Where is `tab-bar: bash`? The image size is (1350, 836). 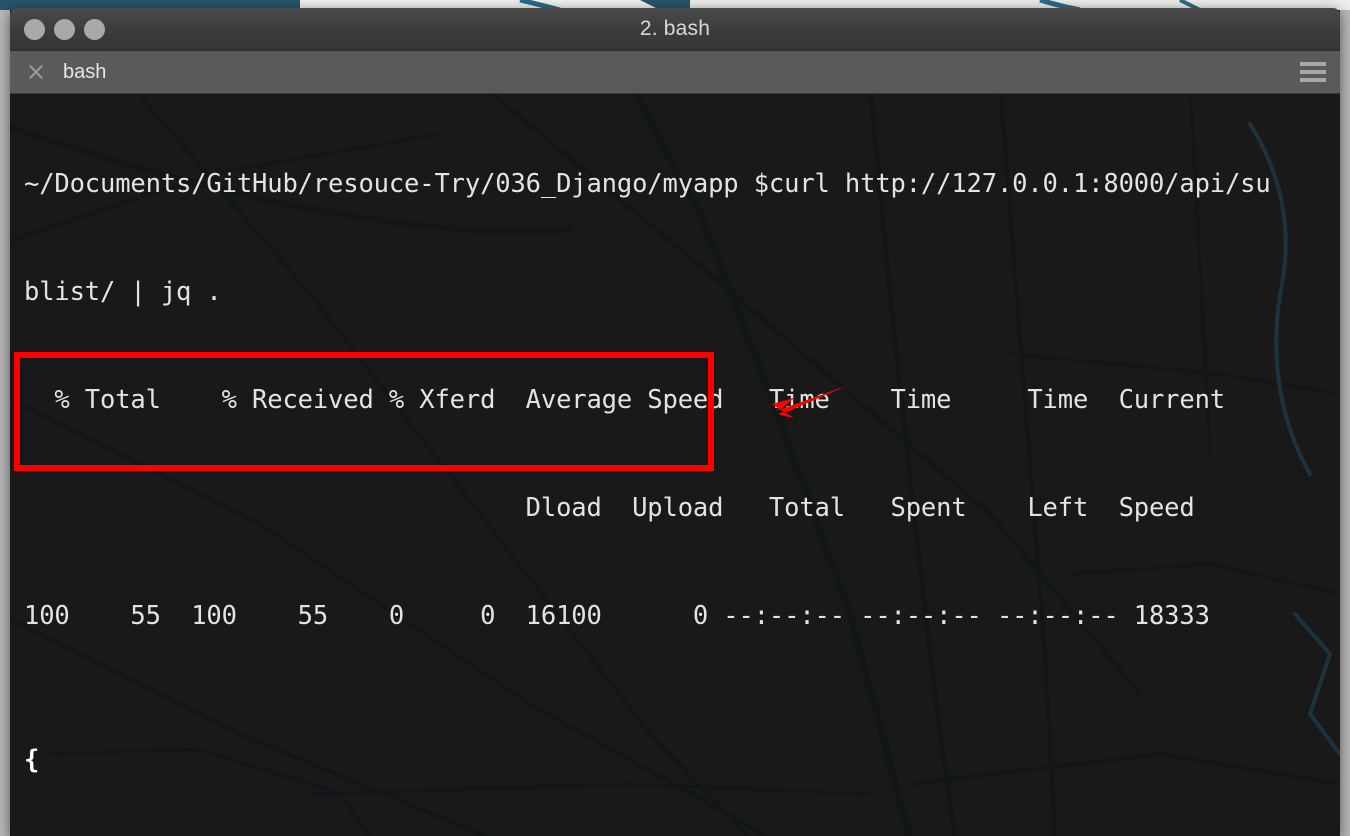
tab-bar: bash is located at coordinates (675, 72).